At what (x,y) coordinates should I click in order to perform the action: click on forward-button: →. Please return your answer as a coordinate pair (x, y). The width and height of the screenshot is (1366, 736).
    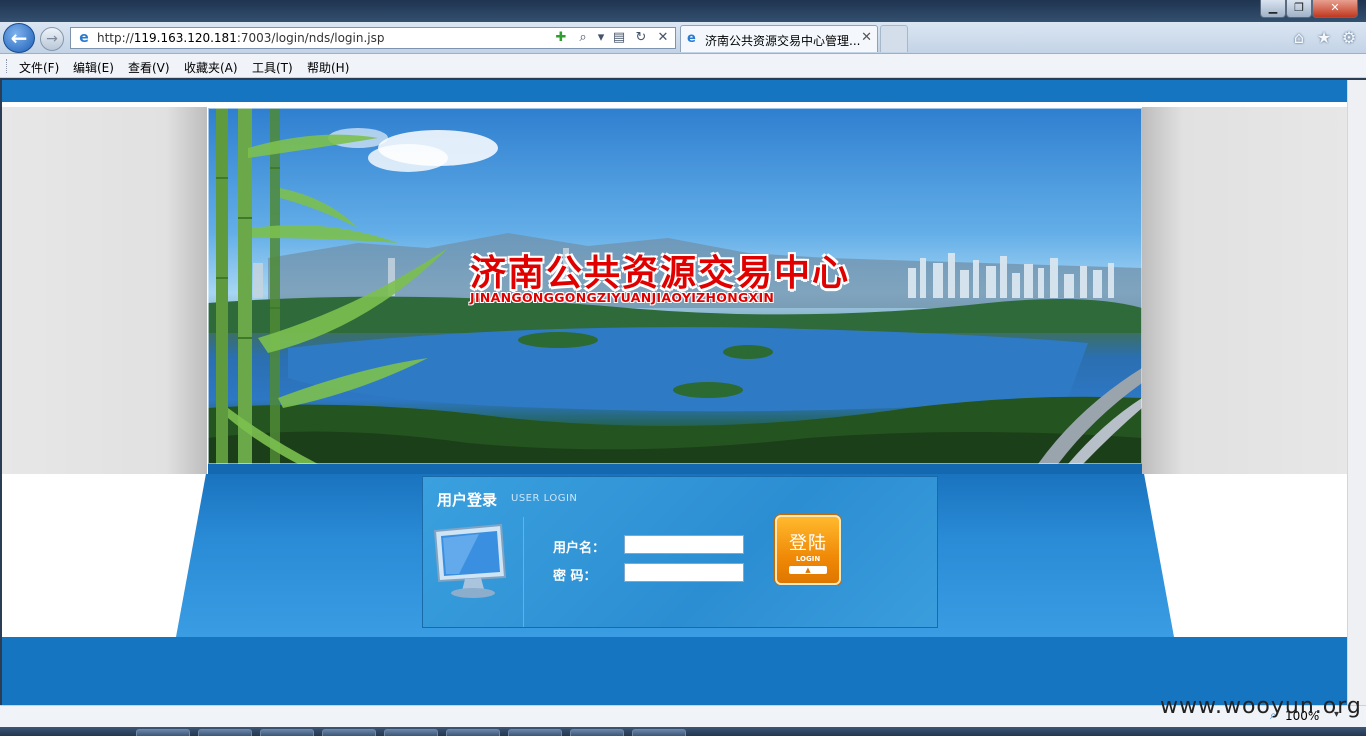
    Looking at the image, I should click on (52, 39).